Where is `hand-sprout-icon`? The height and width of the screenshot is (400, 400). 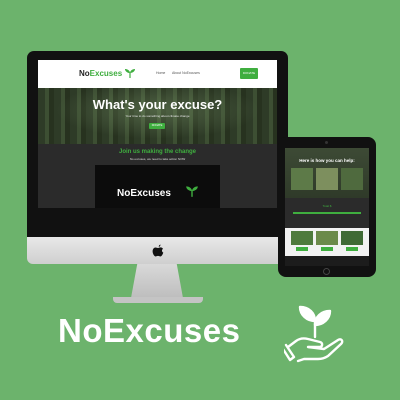 hand-sprout-icon is located at coordinates (314, 334).